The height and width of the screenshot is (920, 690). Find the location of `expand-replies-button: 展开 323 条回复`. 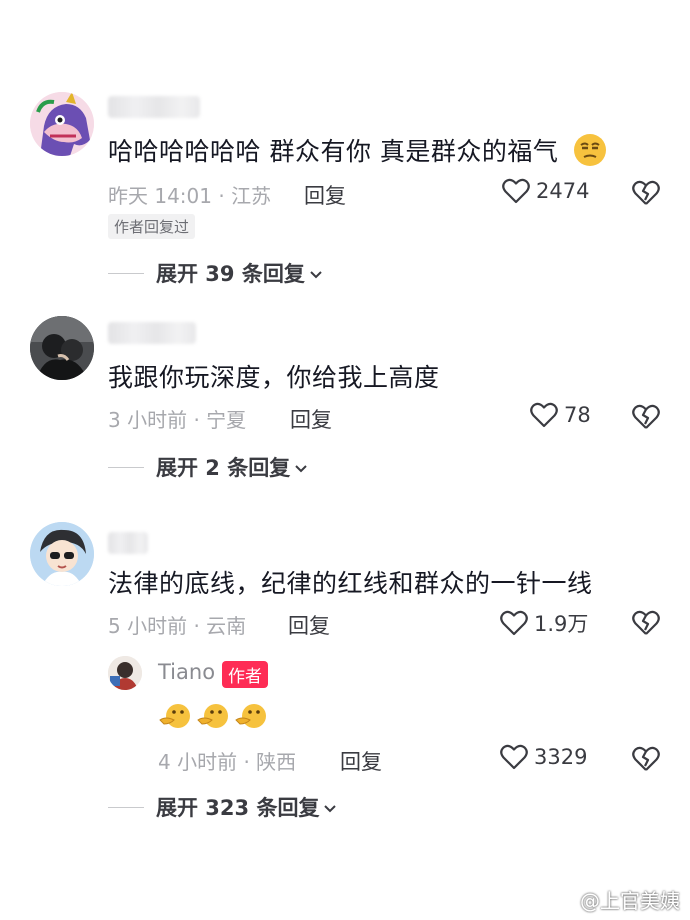

expand-replies-button: 展开 323 条回复 is located at coordinates (222, 807).